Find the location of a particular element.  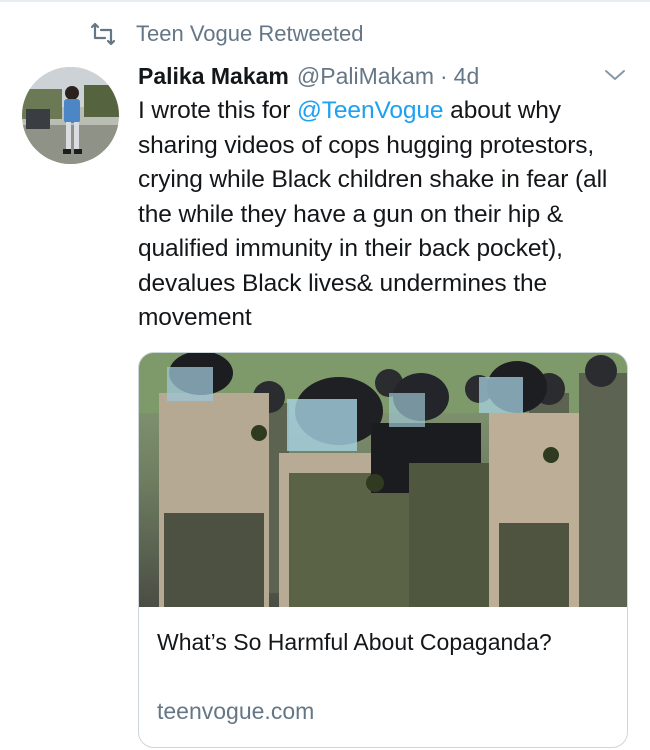

card-title: What’s So Harmful About Copaganda? is located at coordinates (354, 642).